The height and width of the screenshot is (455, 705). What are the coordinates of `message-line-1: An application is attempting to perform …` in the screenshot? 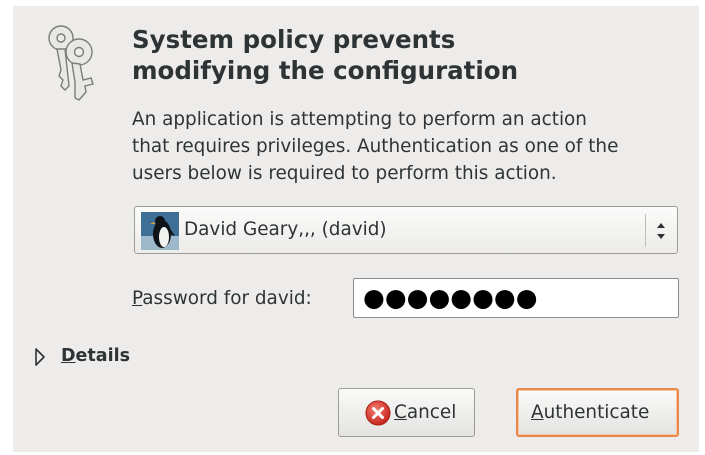 It's located at (359, 119).